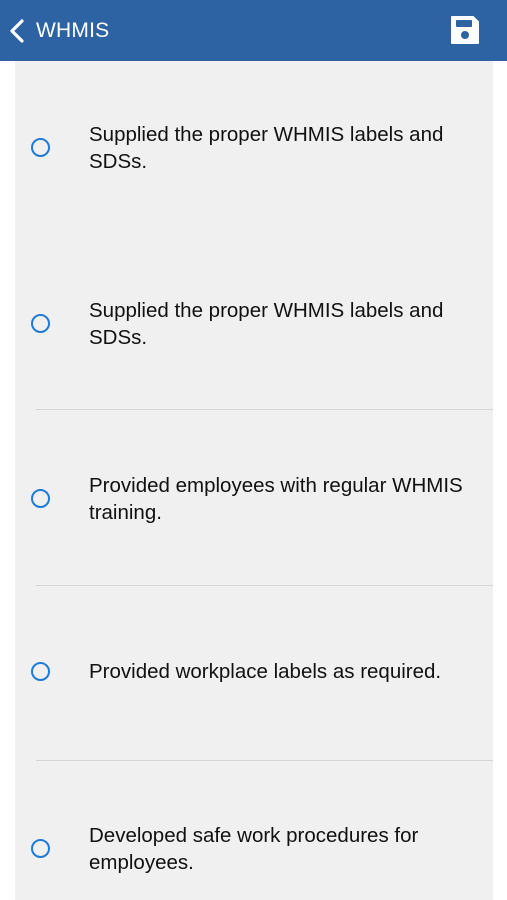 The height and width of the screenshot is (900, 507). I want to click on answer-option-4: Provided workplace labels as required., so click(254, 672).